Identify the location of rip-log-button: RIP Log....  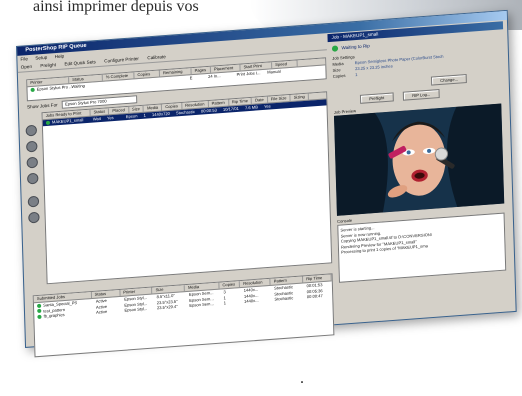
(421, 95).